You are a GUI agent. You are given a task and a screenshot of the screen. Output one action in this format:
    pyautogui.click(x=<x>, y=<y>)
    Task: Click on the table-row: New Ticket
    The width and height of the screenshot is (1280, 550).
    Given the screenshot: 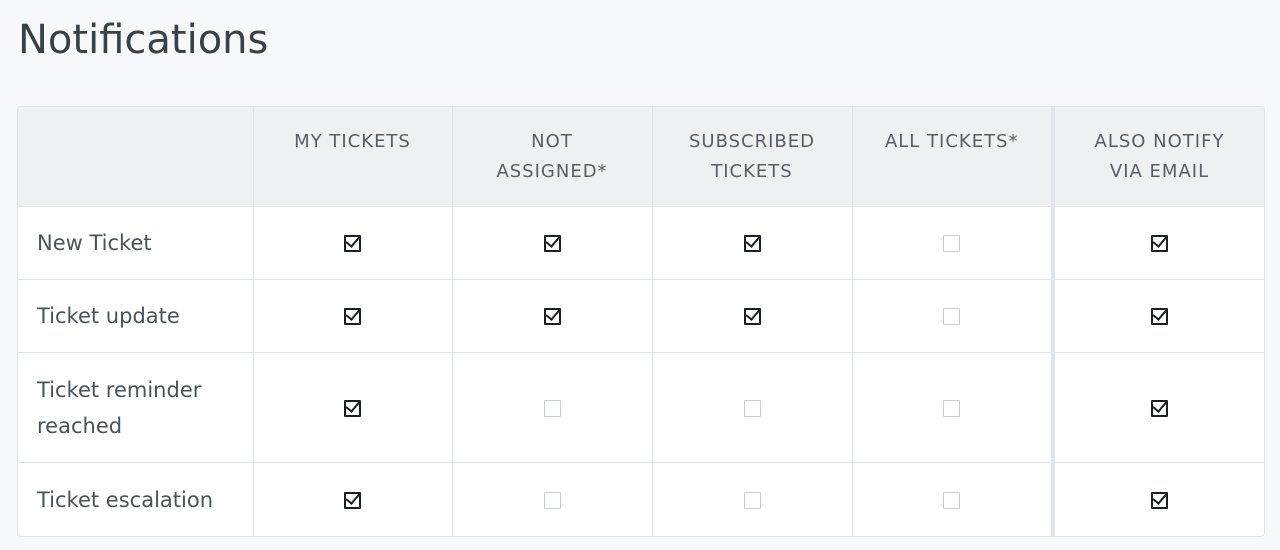 What is the action you would take?
    pyautogui.click(x=641, y=243)
    